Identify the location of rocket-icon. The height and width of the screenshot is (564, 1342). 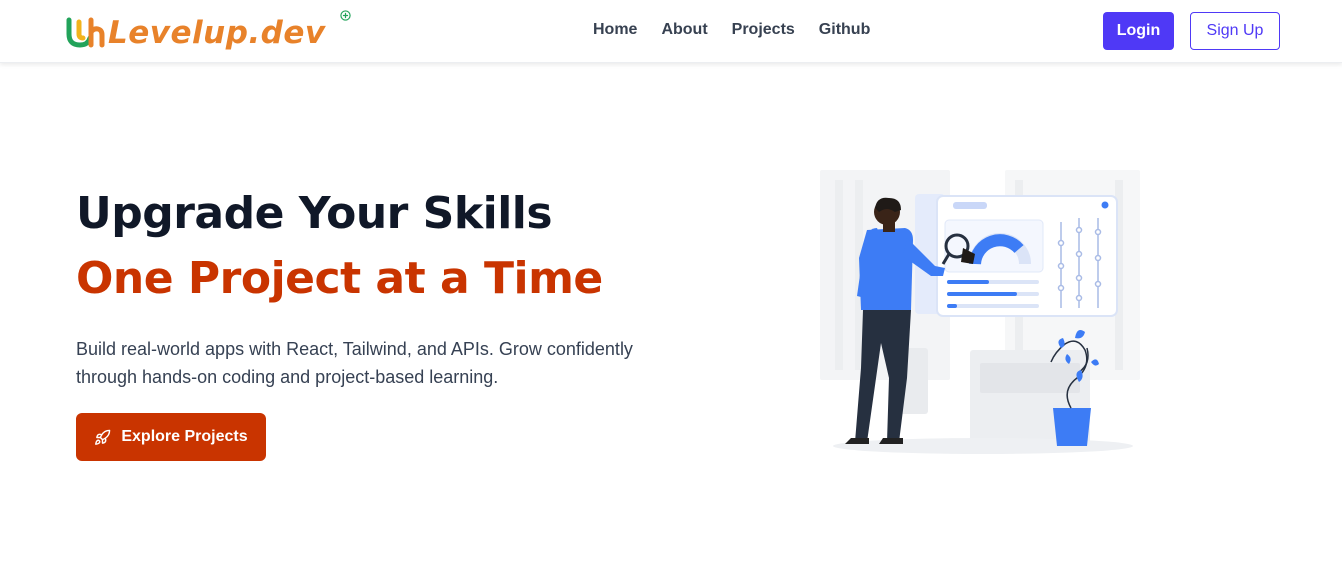
(103, 437).